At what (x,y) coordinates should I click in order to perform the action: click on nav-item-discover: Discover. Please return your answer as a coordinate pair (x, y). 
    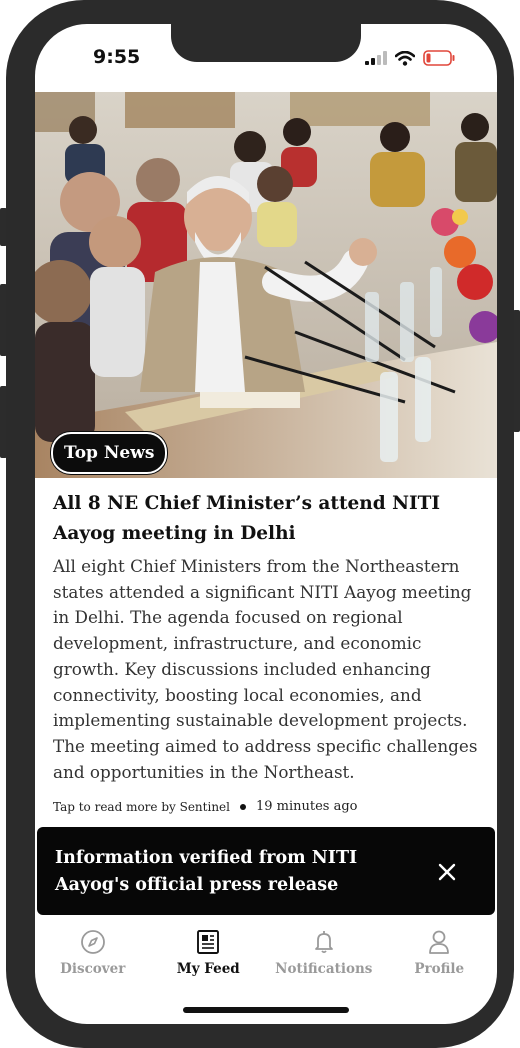
    Looking at the image, I should click on (92, 948).